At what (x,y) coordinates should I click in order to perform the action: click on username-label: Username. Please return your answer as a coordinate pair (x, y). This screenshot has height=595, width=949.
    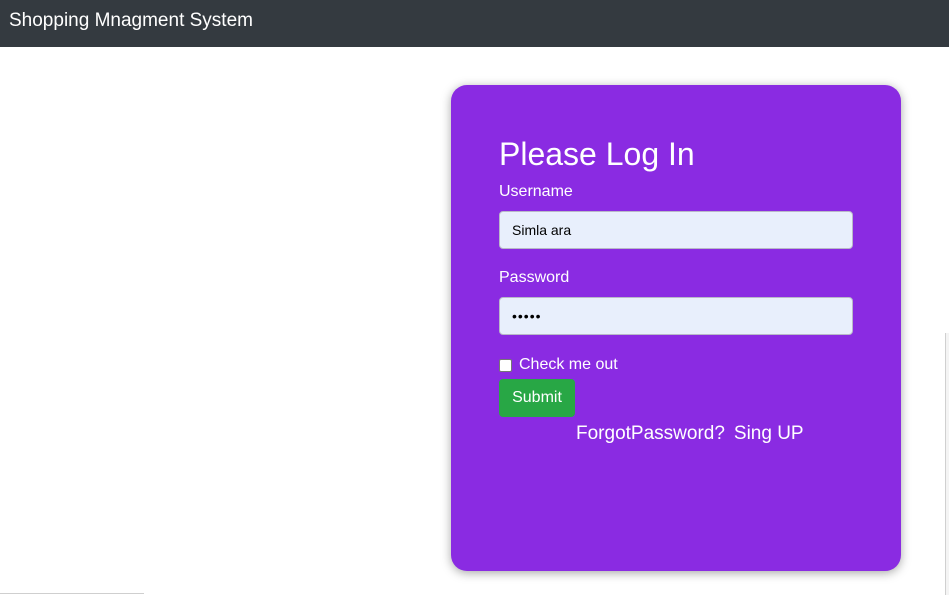
    Looking at the image, I should click on (536, 191).